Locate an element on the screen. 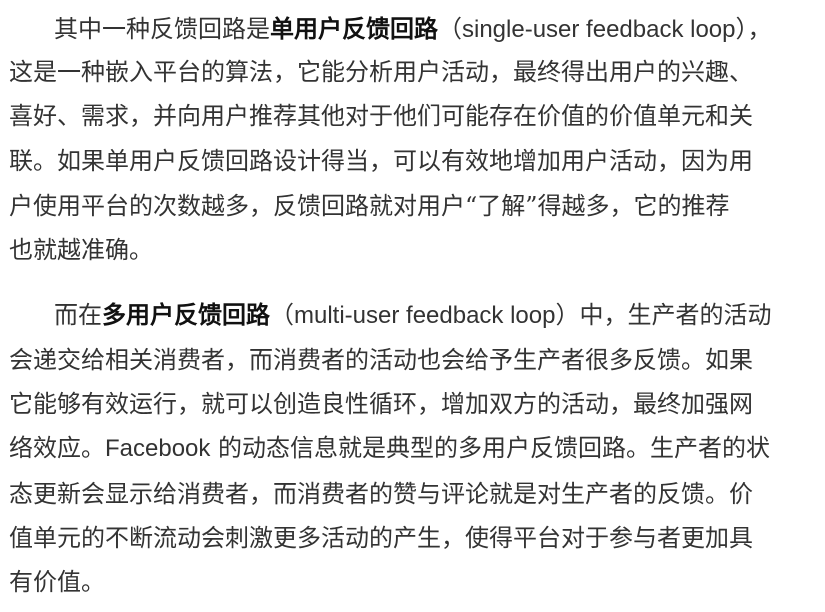  key-term: 多用户反馈回路 is located at coordinates (186, 315).